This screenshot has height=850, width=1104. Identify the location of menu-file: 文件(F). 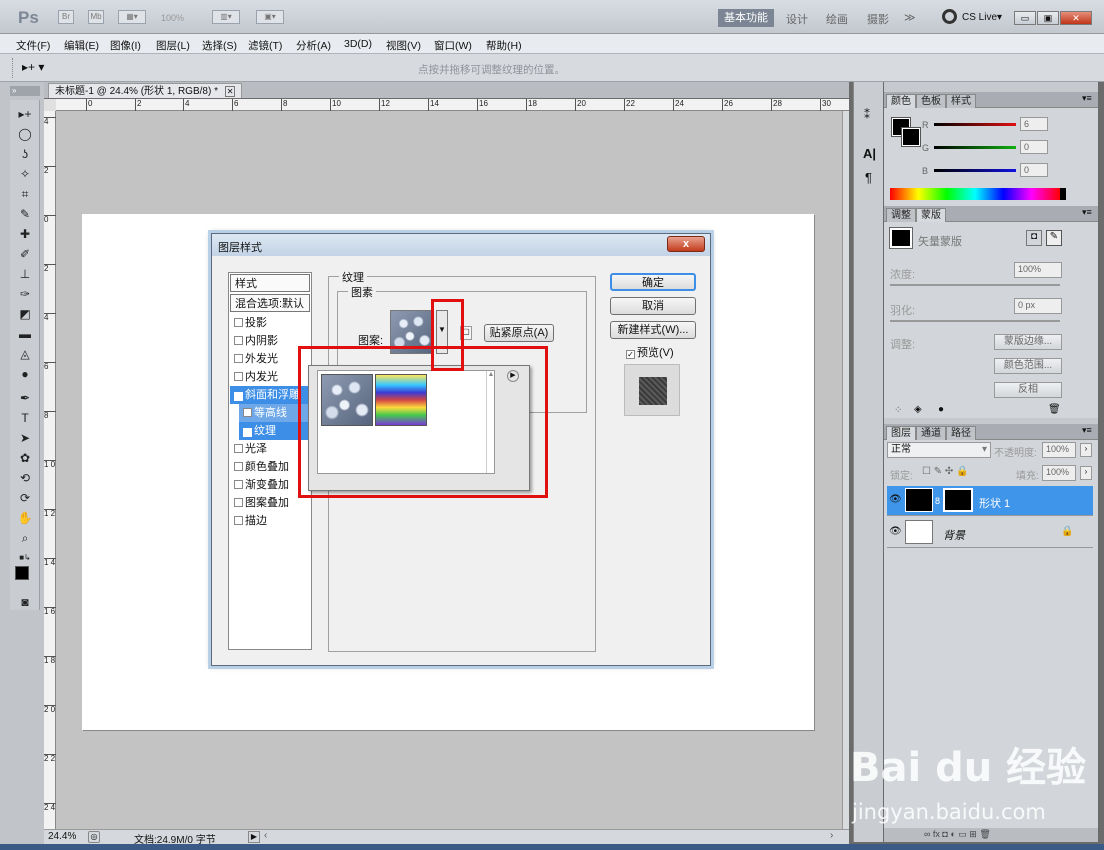
(33, 45).